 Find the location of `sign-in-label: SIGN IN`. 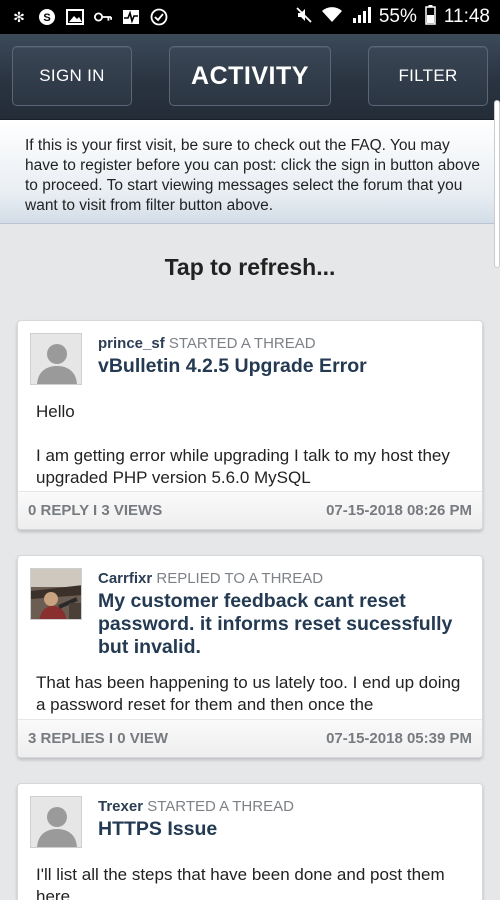

sign-in-label: SIGN IN is located at coordinates (72, 75).